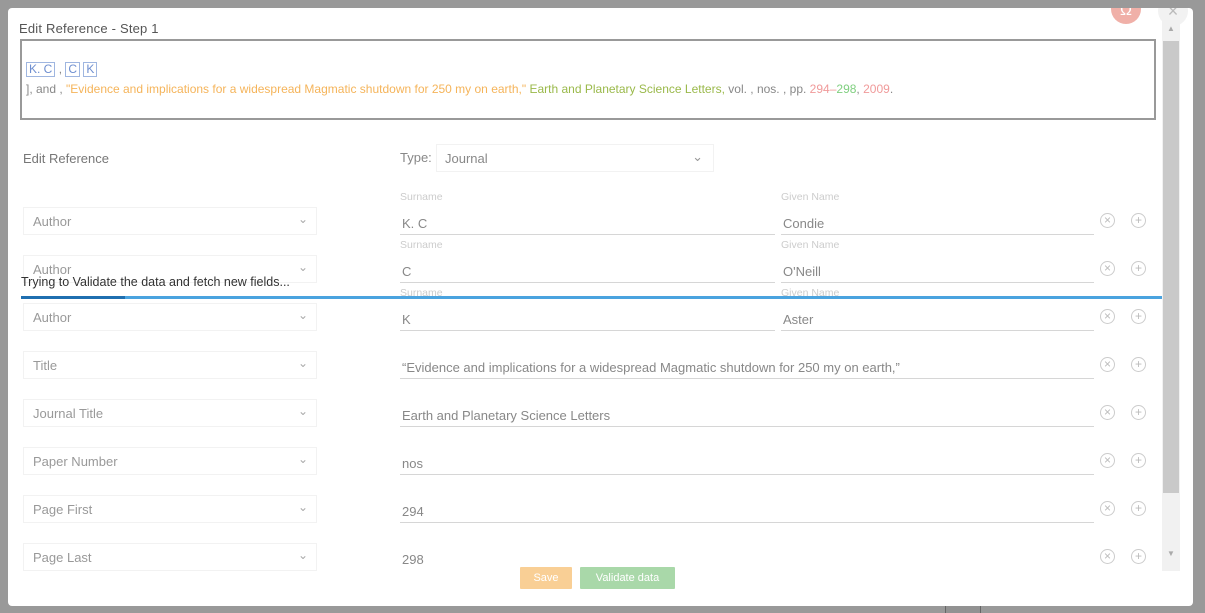 Image resolution: width=1205 pixels, height=613 pixels. What do you see at coordinates (1126, 16) in the screenshot?
I see `omega-icon: Ω` at bounding box center [1126, 16].